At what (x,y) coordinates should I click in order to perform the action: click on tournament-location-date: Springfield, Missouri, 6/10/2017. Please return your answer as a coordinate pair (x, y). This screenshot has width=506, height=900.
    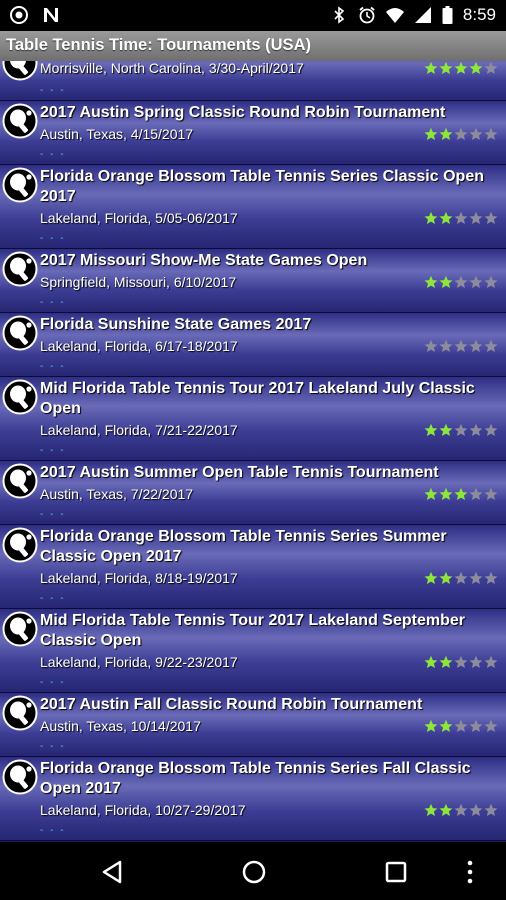
    Looking at the image, I should click on (138, 282).